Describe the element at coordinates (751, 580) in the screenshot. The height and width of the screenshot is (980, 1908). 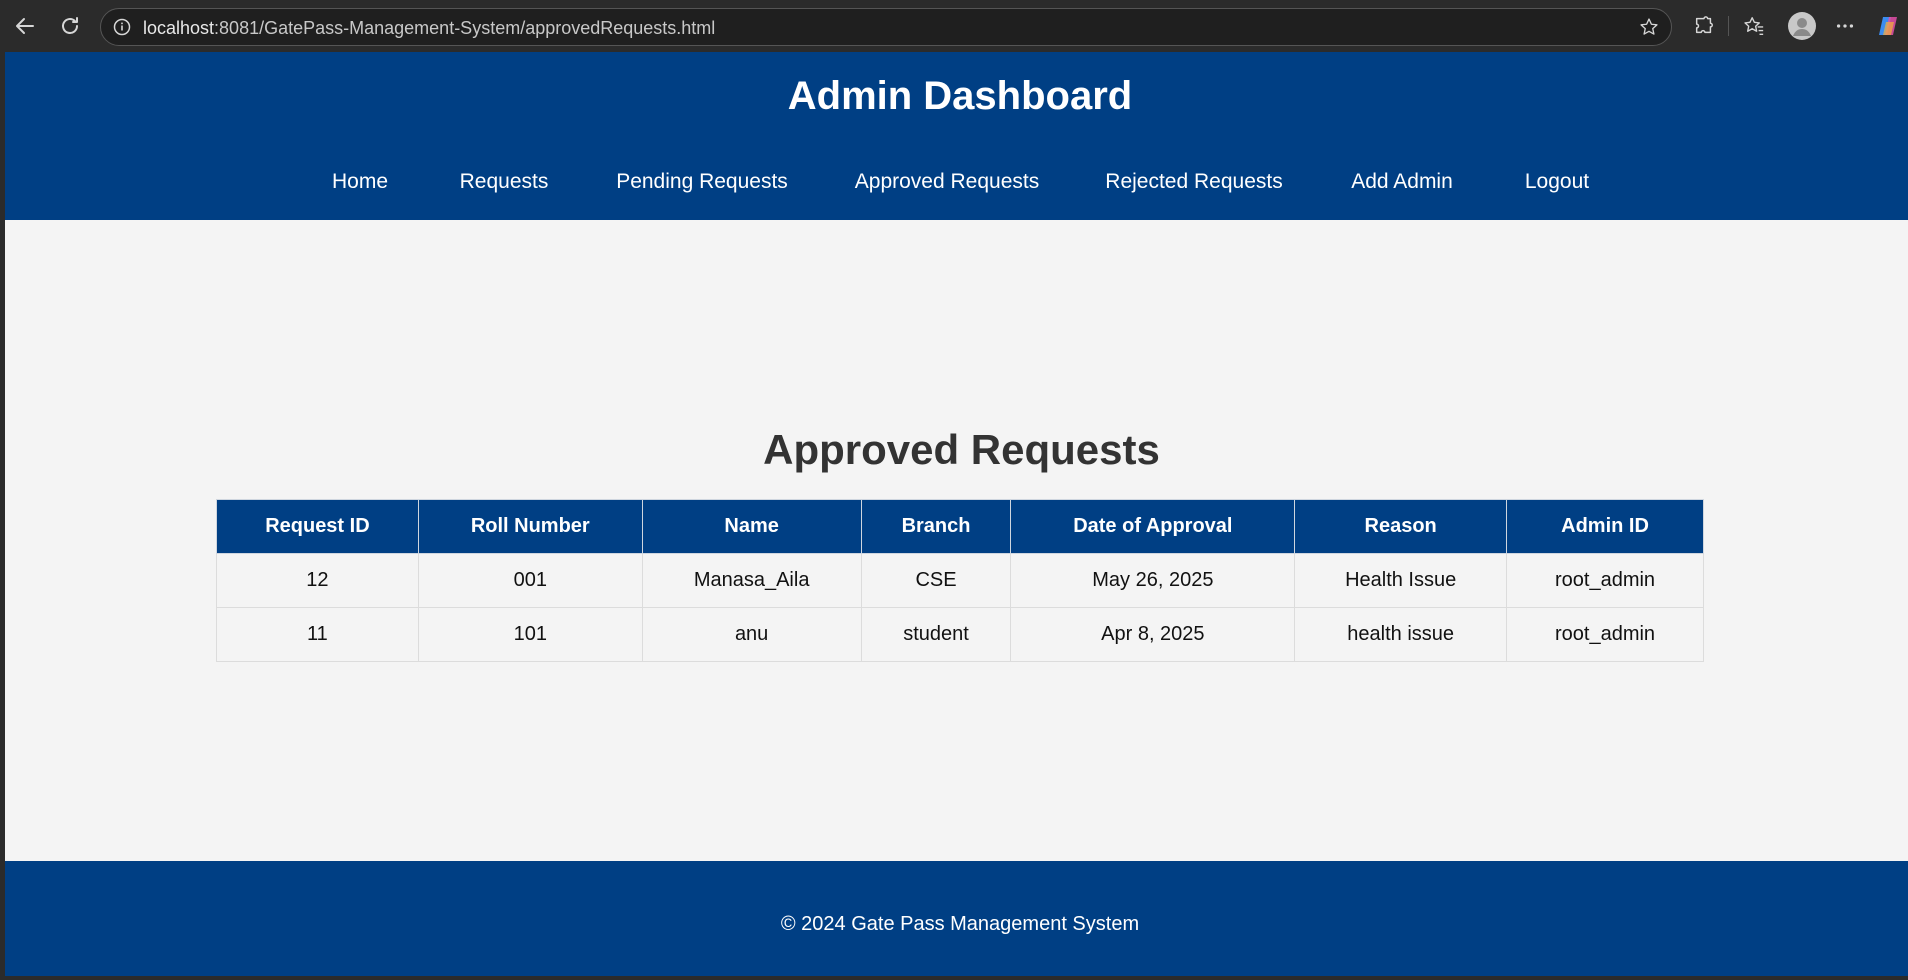
I see `table-cell: Manasa_Aila` at that location.